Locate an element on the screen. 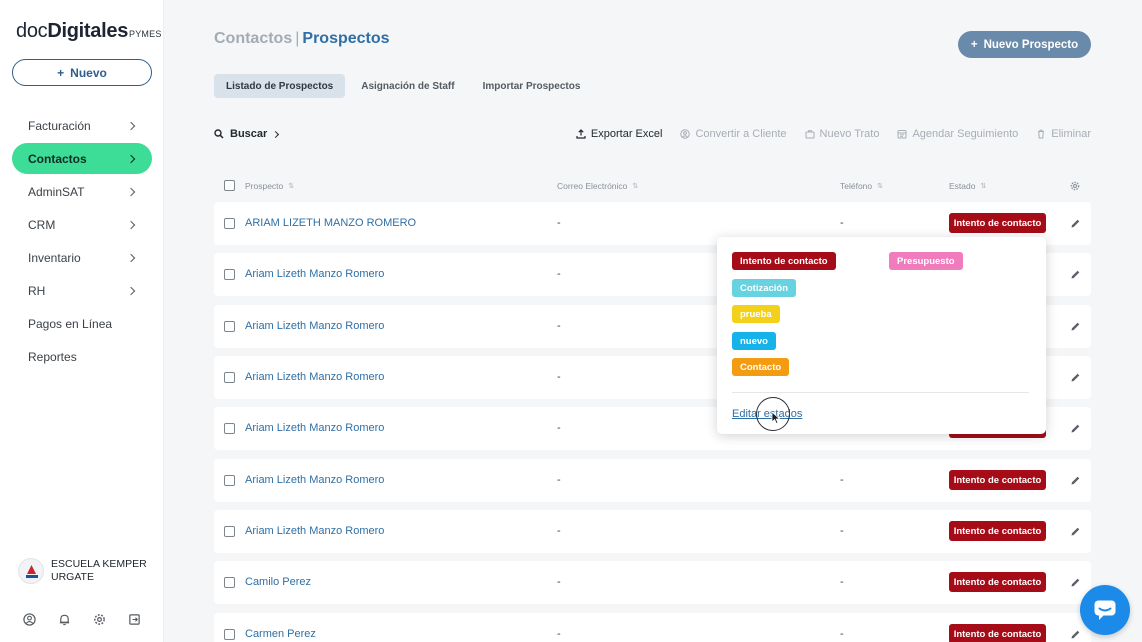 This screenshot has width=1142, height=642. prospect-name-link: ARIAM LIZETH MANZO ROMERO is located at coordinates (330, 223).